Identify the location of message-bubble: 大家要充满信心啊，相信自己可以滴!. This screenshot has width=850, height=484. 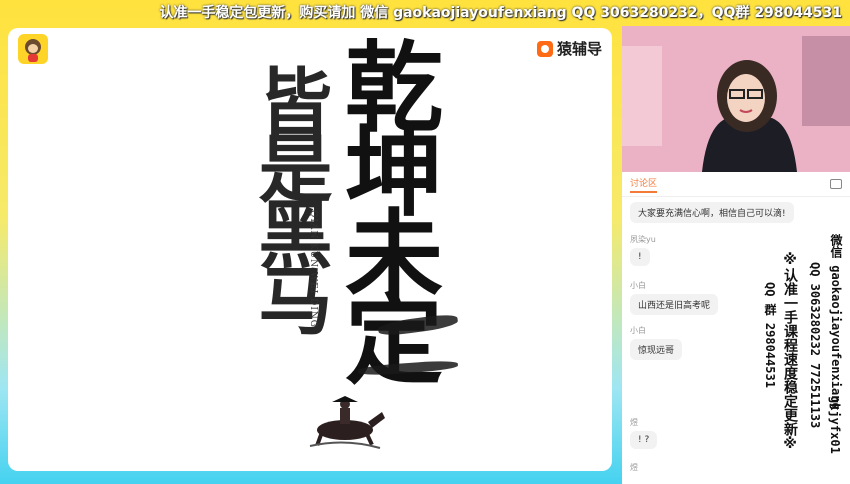
(712, 212).